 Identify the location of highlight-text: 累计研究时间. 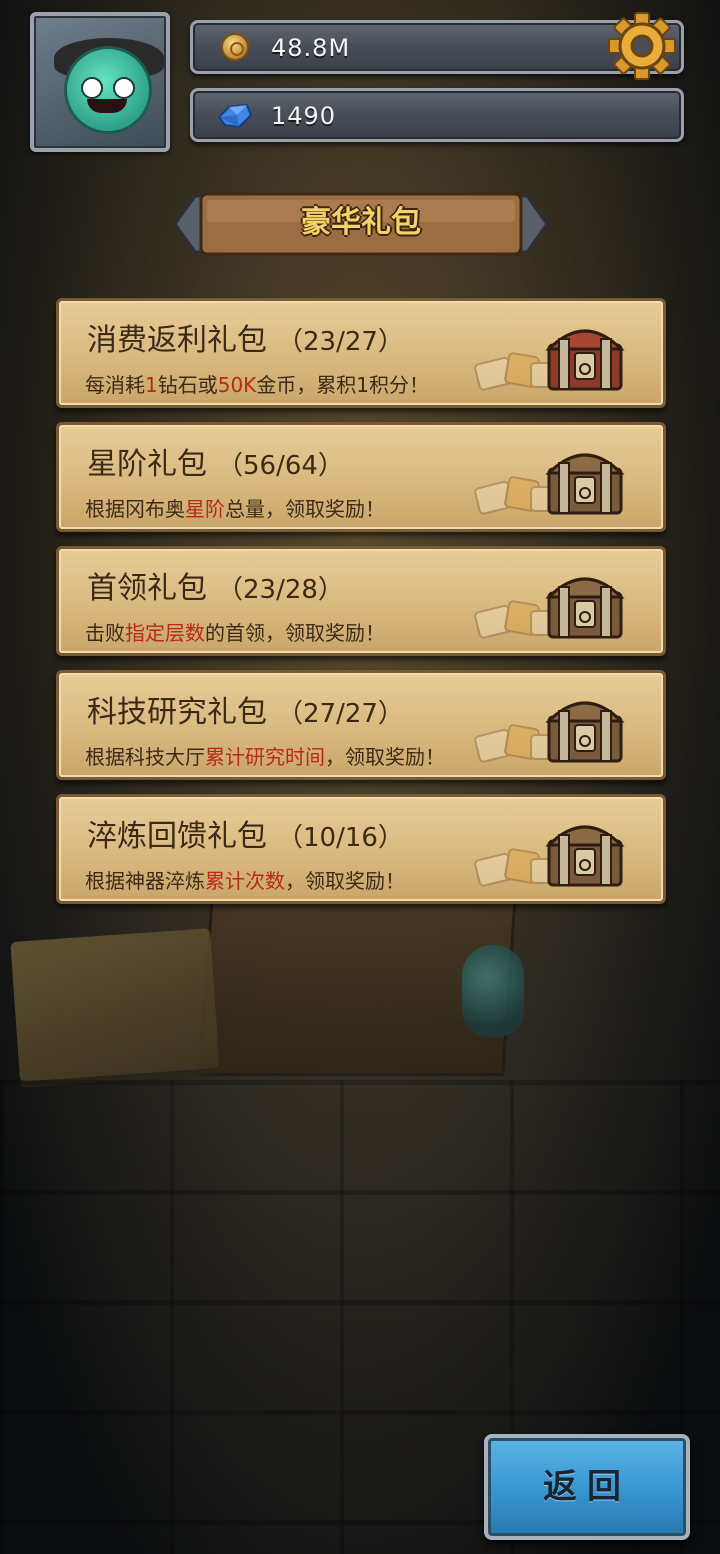
(265, 757).